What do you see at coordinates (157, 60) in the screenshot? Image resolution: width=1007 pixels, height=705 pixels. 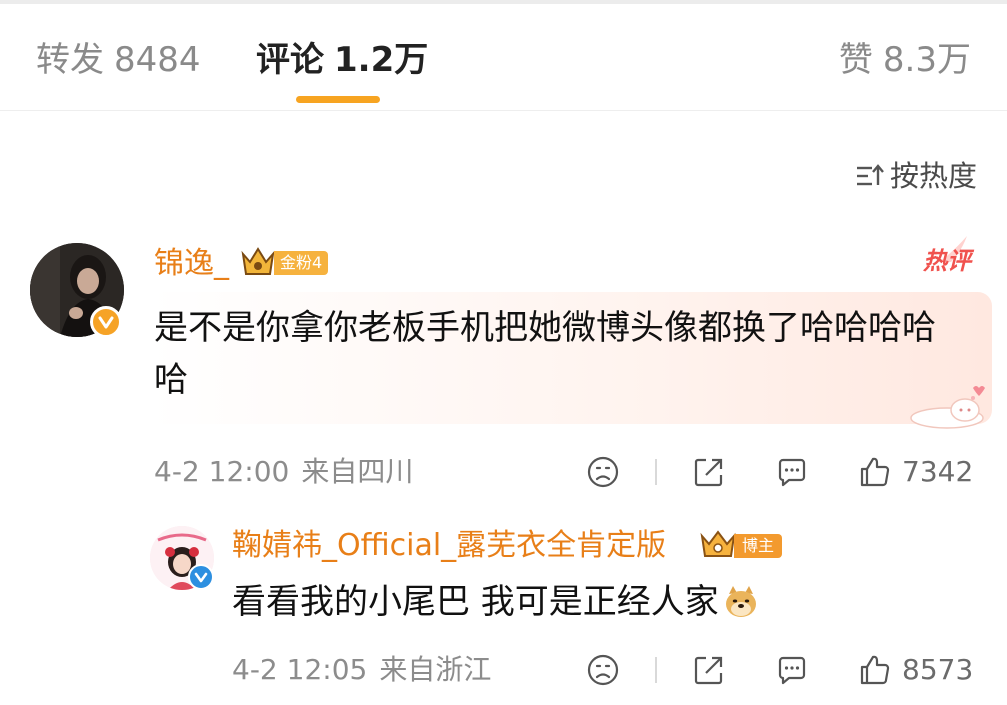 I see `tab-repost-count: 8484` at bounding box center [157, 60].